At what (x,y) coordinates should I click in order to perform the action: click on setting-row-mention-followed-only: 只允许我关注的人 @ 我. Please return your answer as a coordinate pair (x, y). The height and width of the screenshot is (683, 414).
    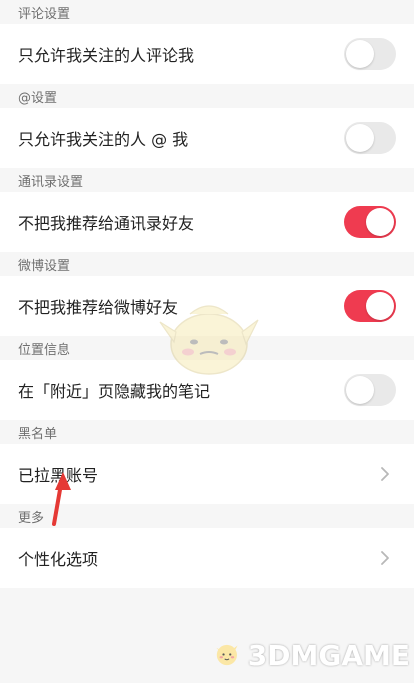
    Looking at the image, I should click on (207, 138).